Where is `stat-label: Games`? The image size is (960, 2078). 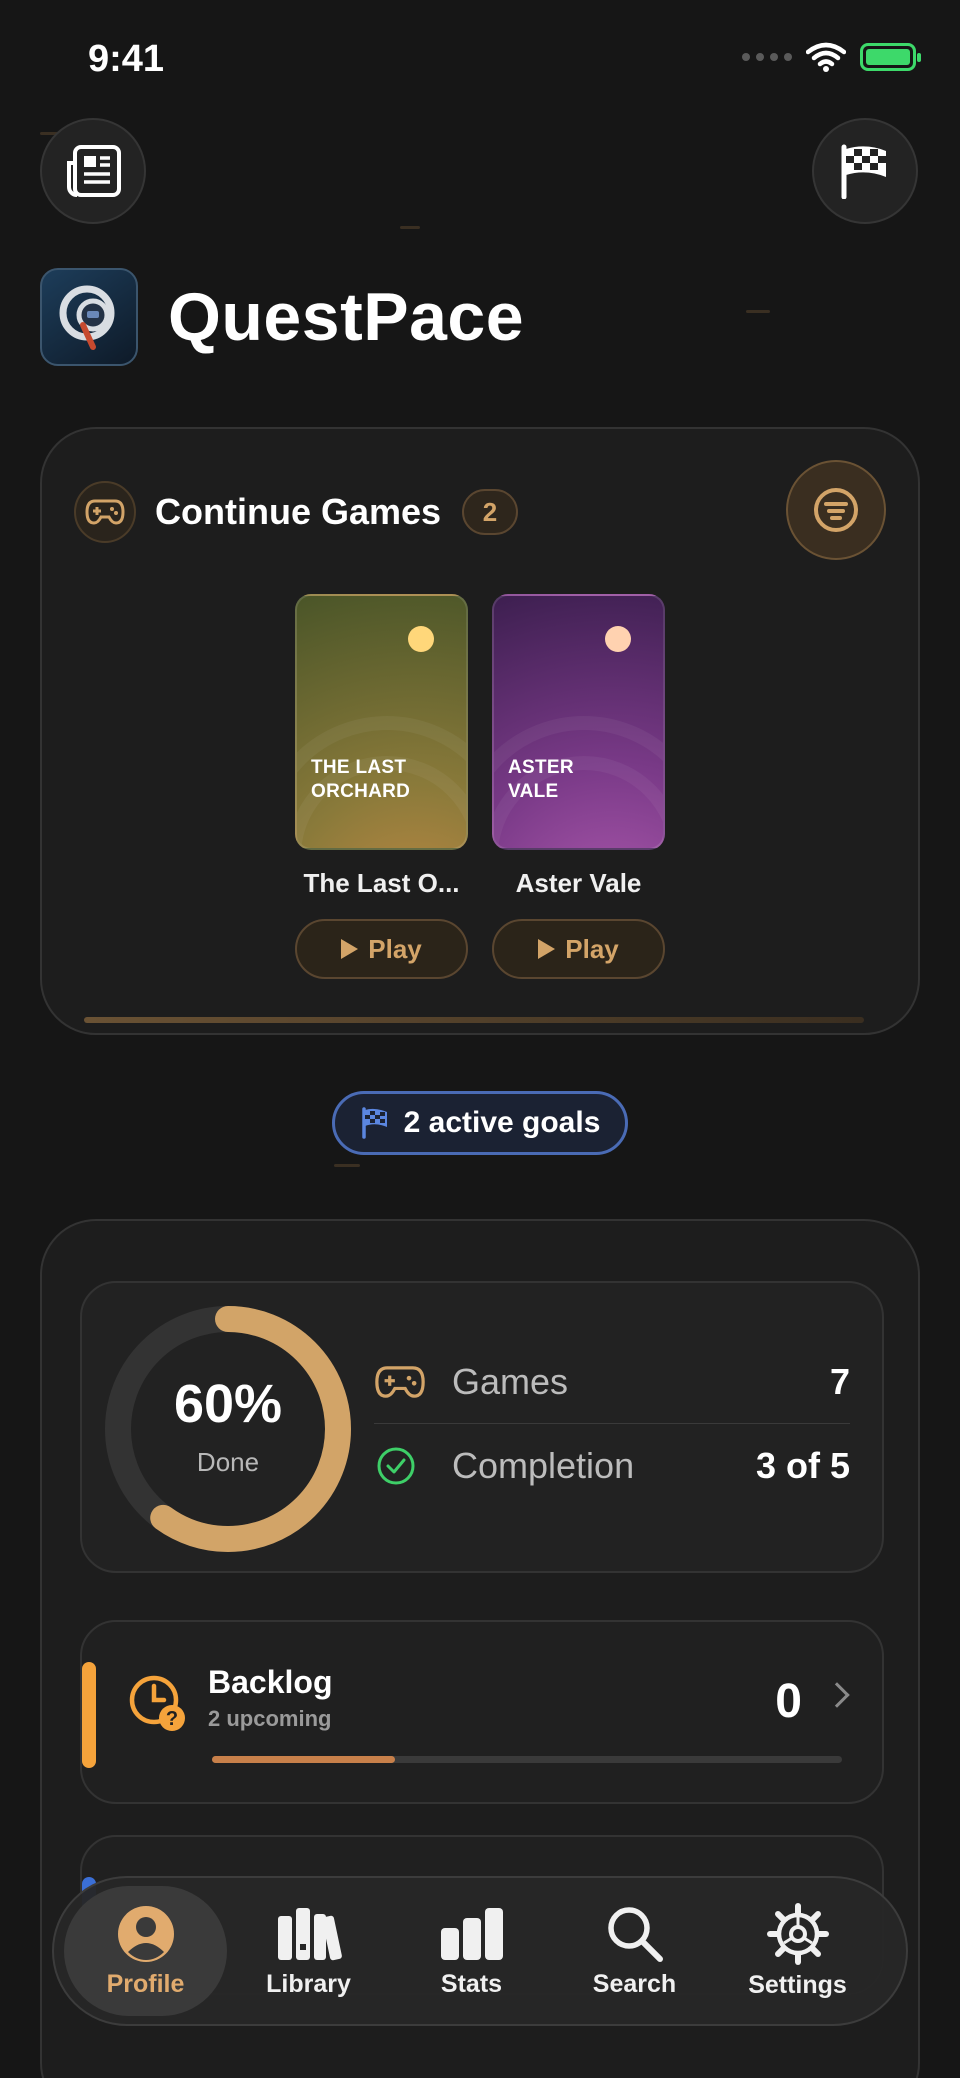
stat-label: Games is located at coordinates (510, 1381).